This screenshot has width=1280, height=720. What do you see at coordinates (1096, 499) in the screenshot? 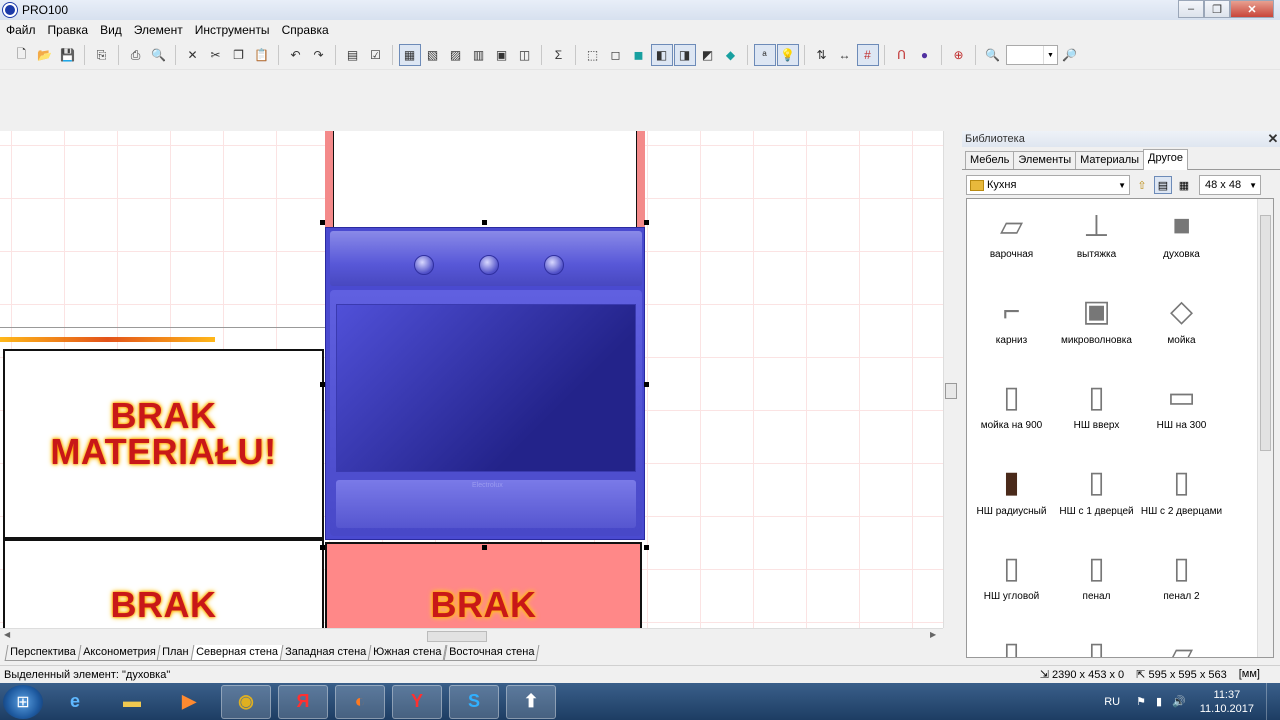
I see `library-item: ▯ НШ с 1 дверцей` at bounding box center [1096, 499].